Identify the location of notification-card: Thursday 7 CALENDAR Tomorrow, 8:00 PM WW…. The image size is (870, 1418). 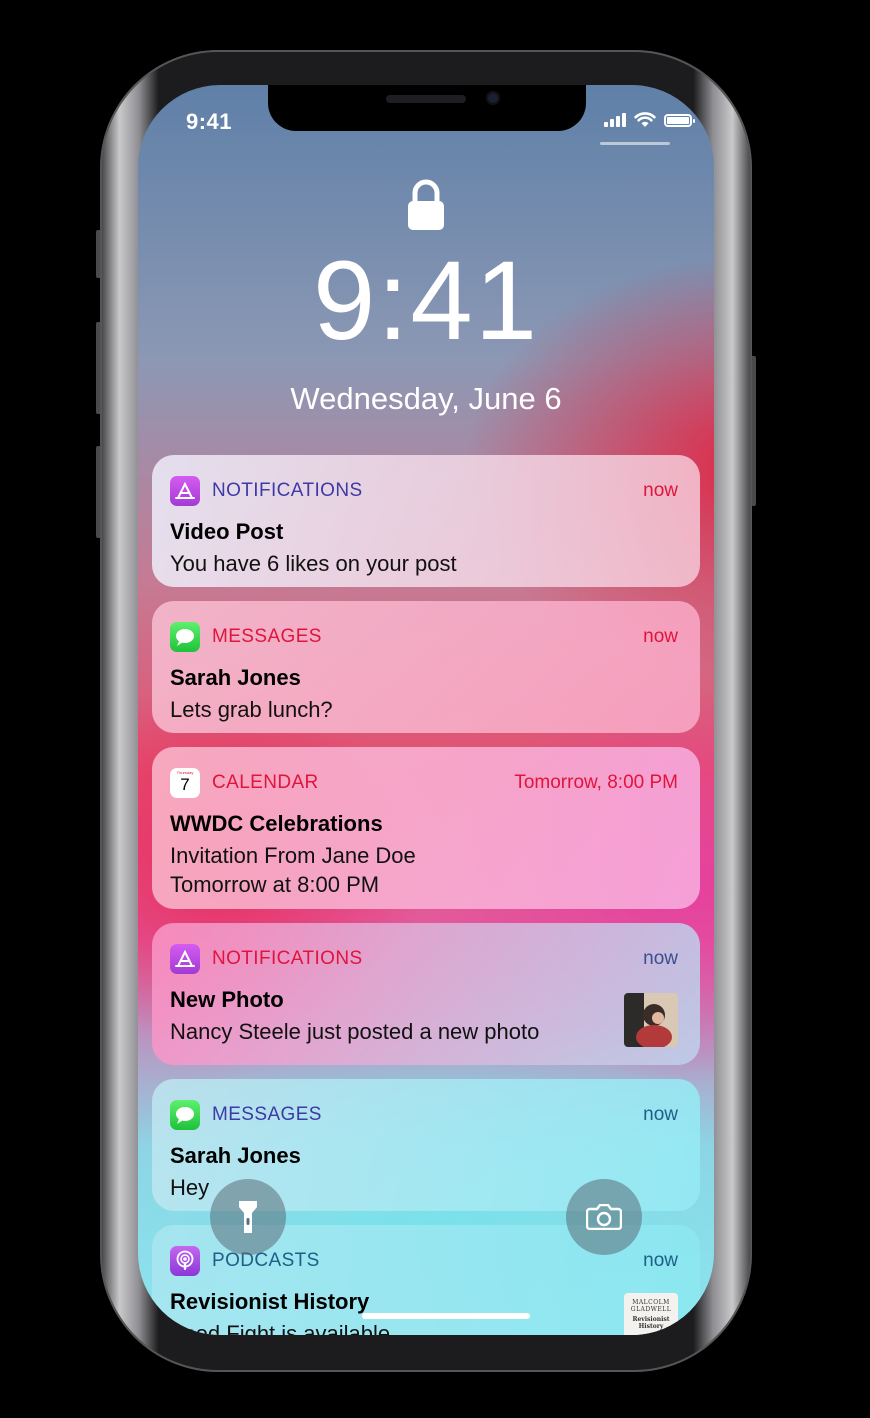
(426, 828).